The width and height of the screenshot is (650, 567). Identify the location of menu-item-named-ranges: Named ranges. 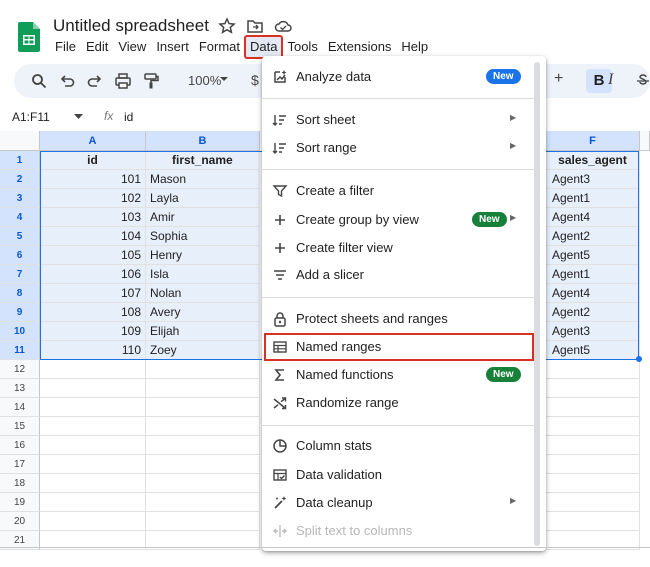
(399, 347).